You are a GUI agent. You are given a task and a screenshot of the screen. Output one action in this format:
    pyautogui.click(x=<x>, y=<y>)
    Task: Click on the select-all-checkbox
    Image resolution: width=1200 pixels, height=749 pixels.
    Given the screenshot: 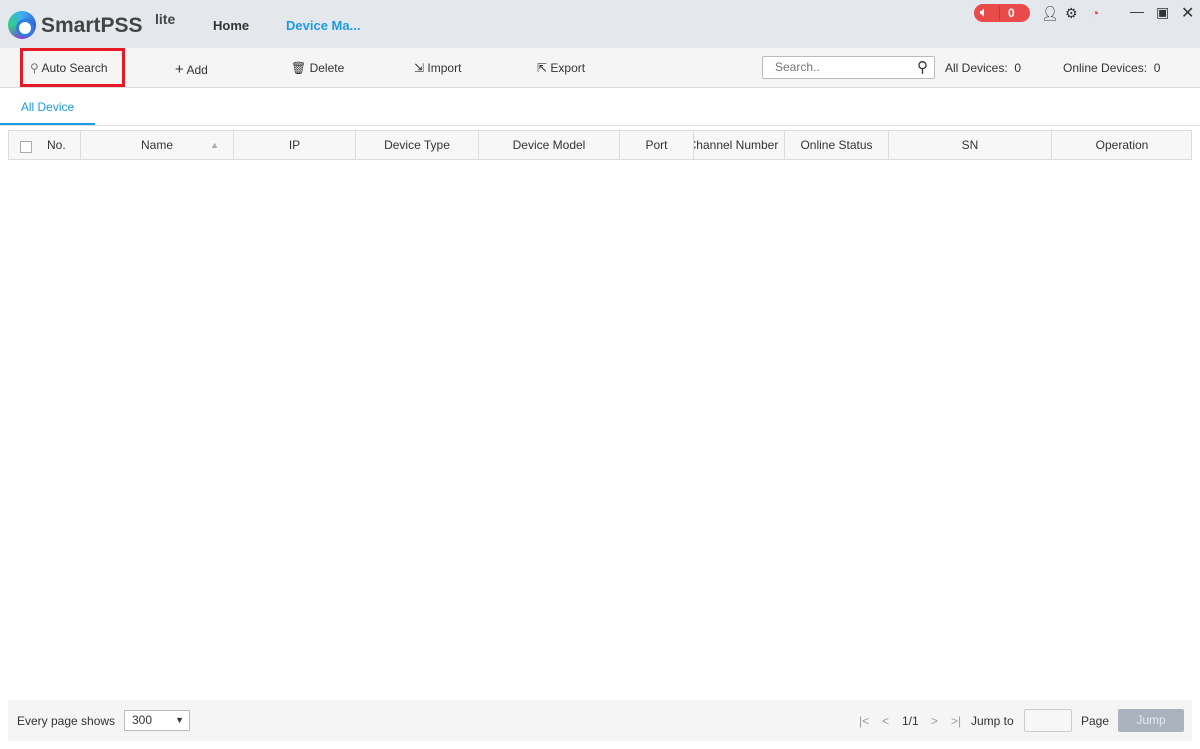 What is the action you would take?
    pyautogui.click(x=26, y=147)
    